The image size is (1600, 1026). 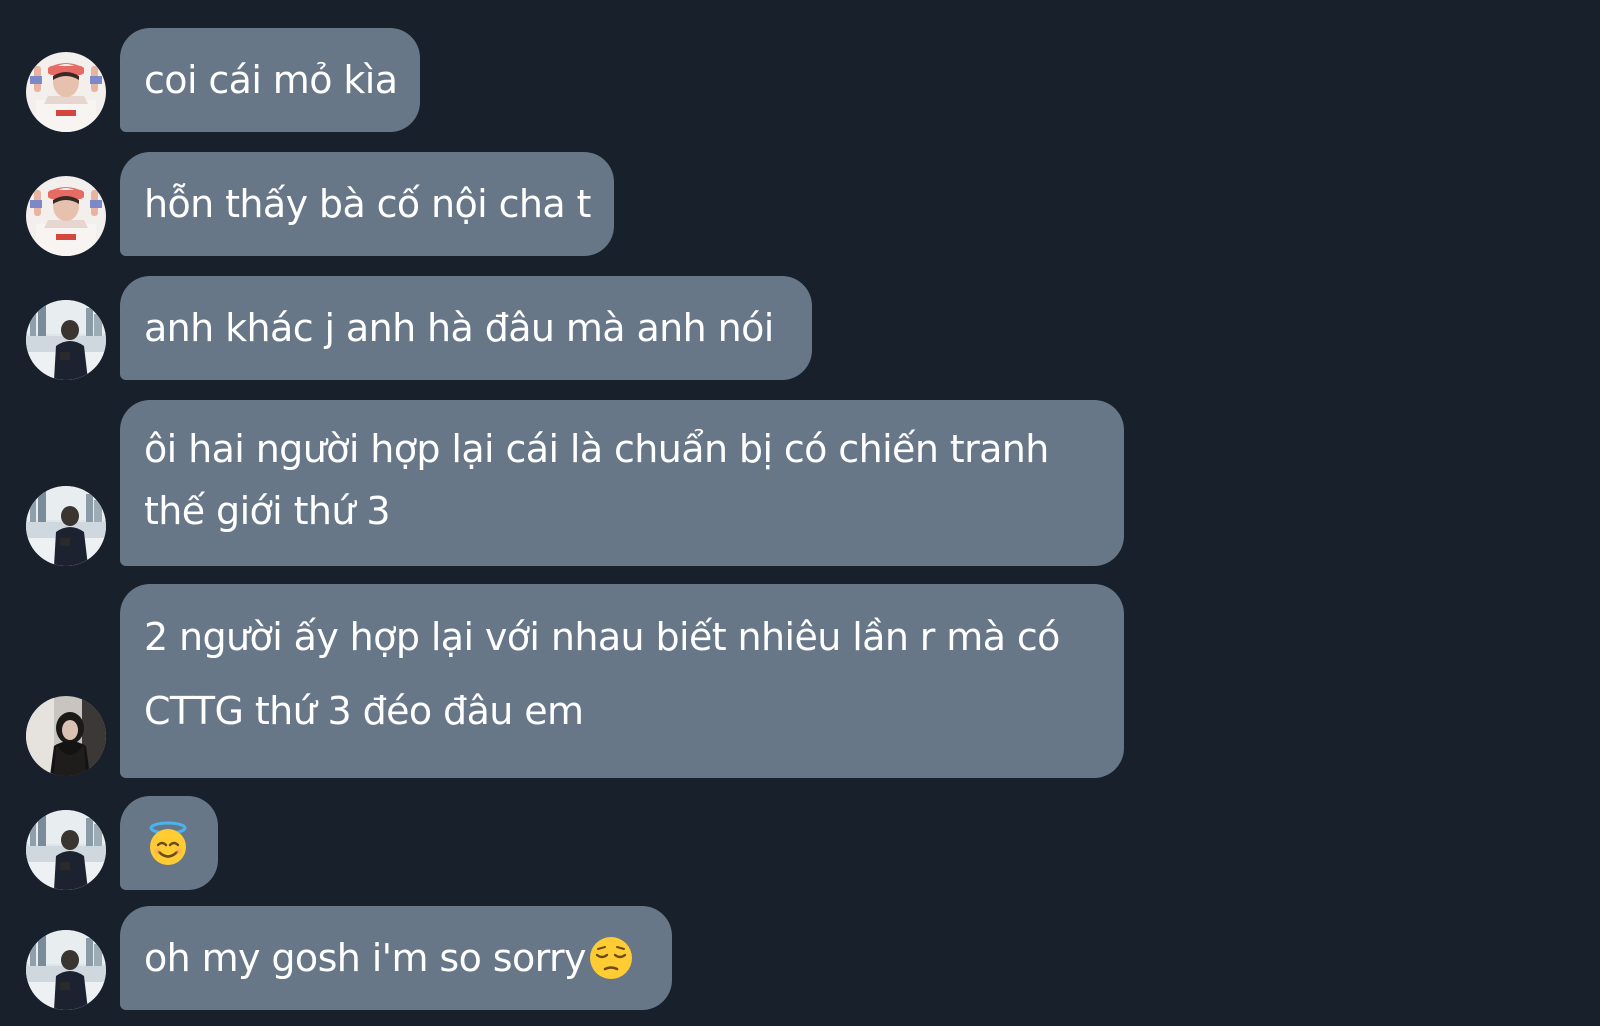 I want to click on message-bubble, so click(x=169, y=843).